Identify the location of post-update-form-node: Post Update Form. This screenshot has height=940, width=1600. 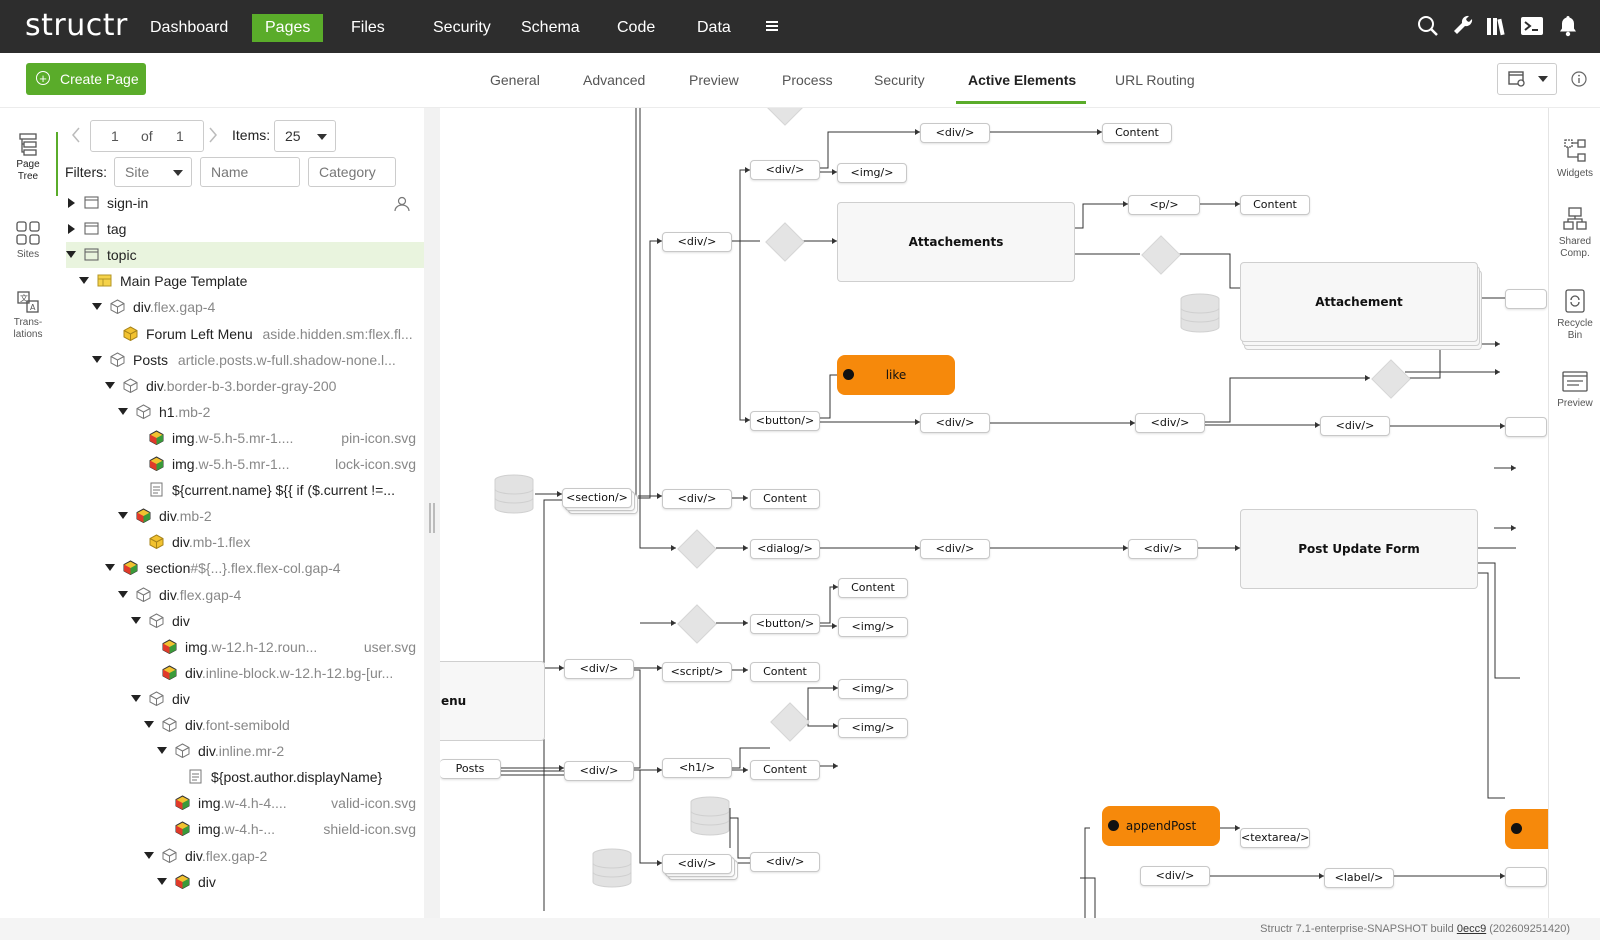
(1359, 549).